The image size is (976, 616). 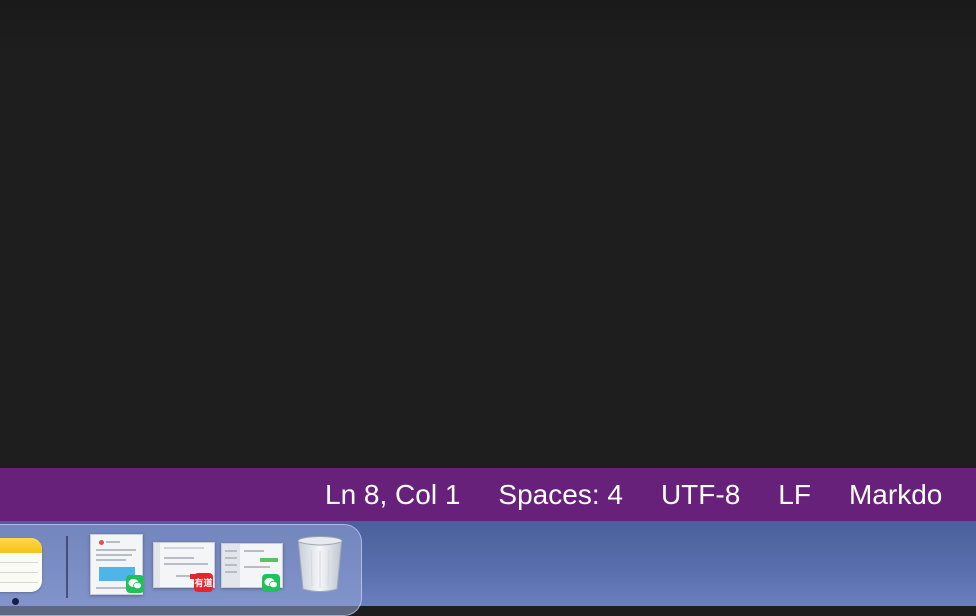 I want to click on dock-separator, so click(x=67, y=567).